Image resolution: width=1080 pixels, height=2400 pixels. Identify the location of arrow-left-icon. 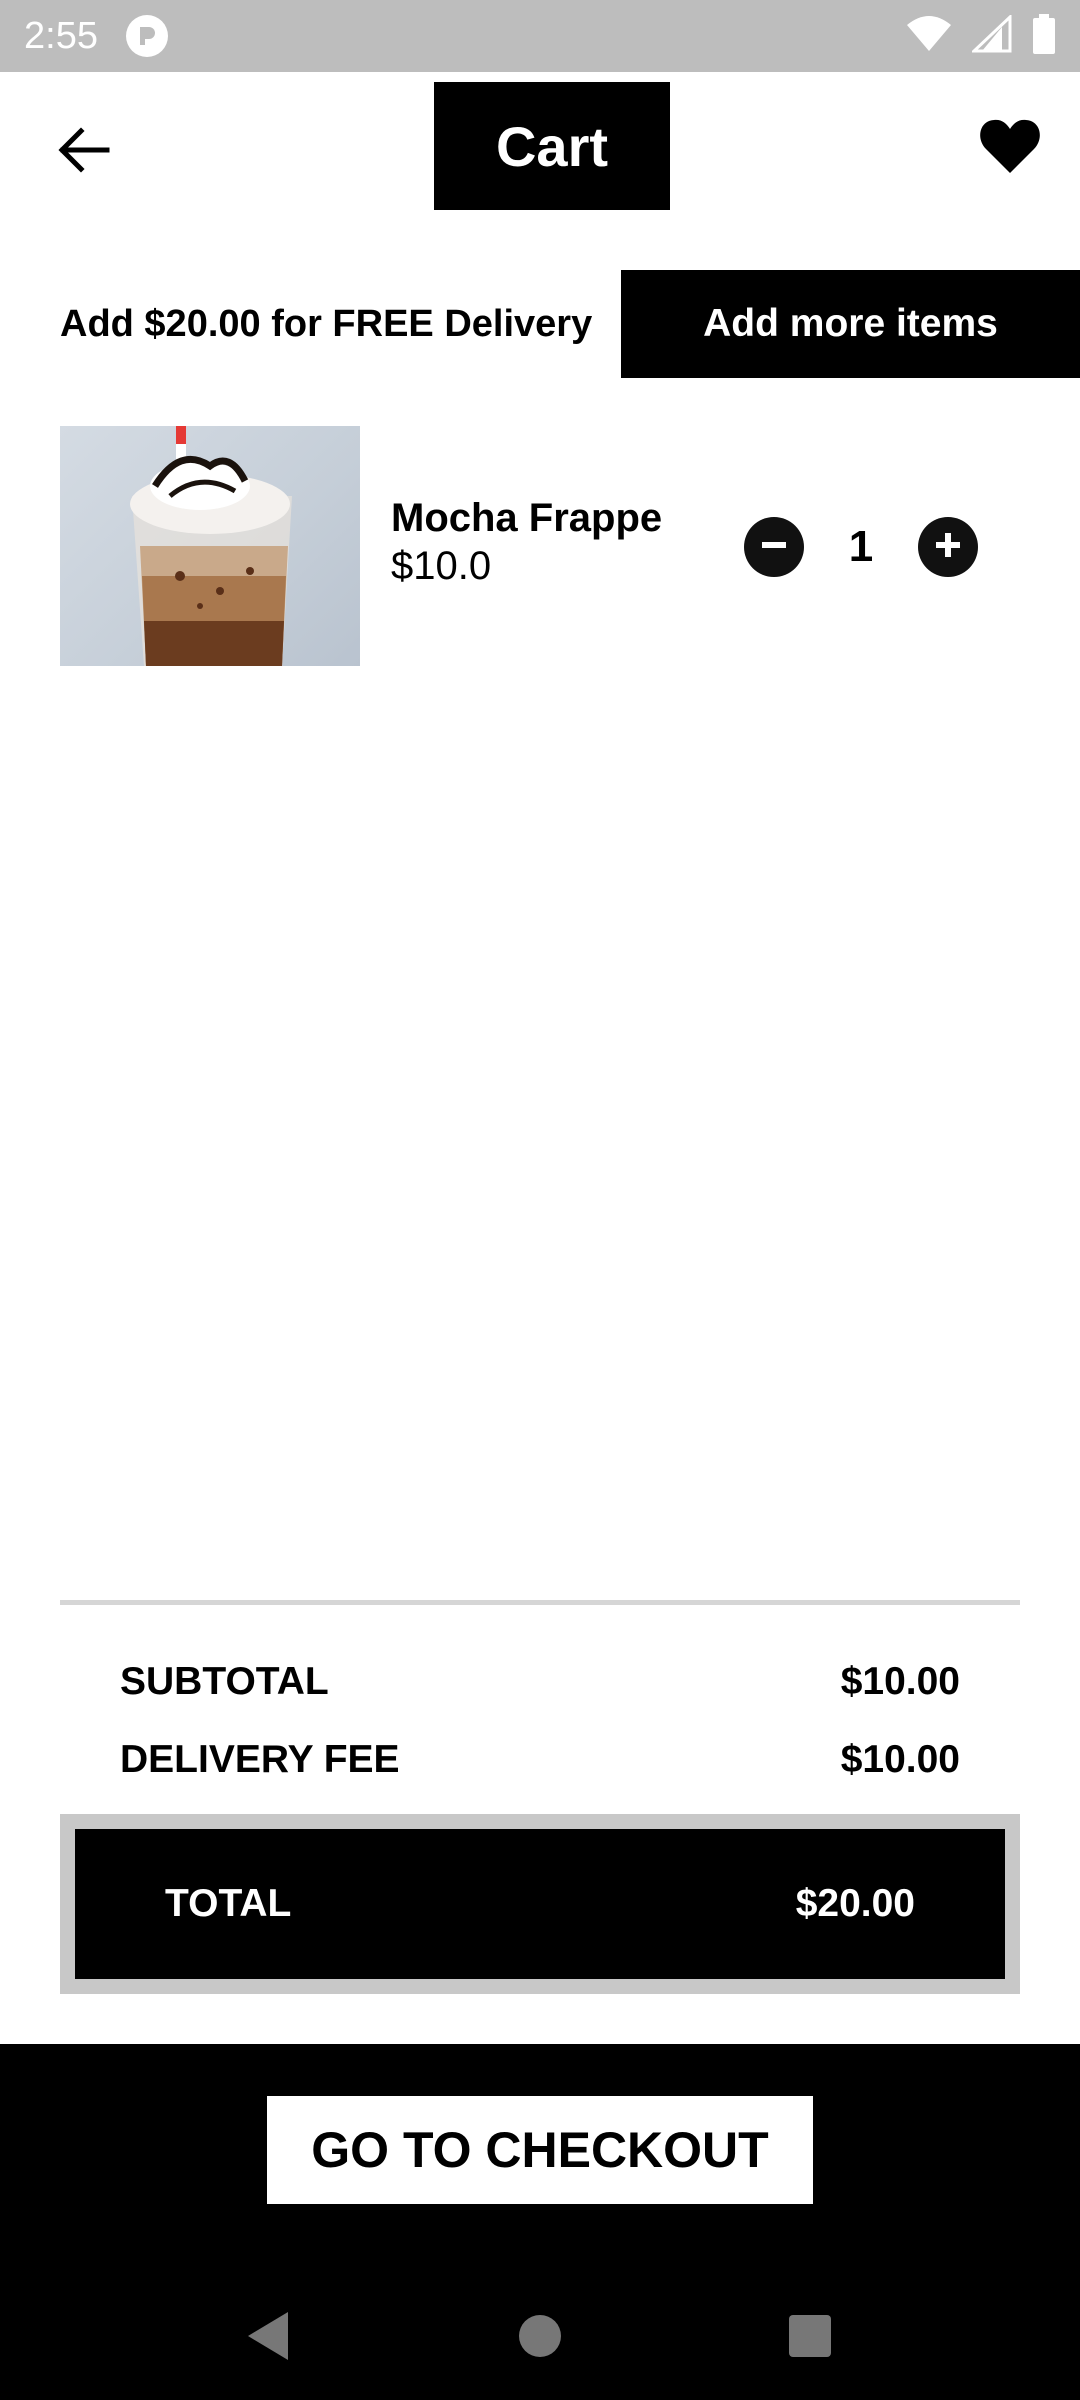
(84, 152).